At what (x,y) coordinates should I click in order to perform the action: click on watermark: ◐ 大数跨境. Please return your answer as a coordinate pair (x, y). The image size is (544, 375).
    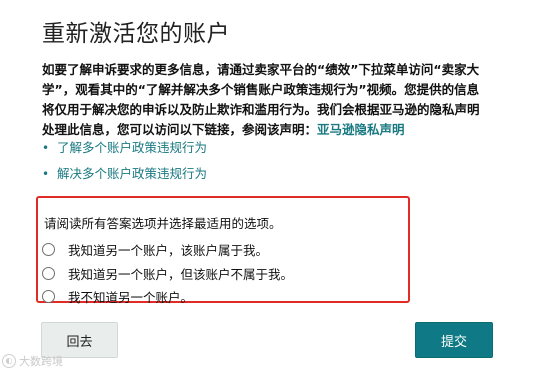
    Looking at the image, I should click on (32, 361).